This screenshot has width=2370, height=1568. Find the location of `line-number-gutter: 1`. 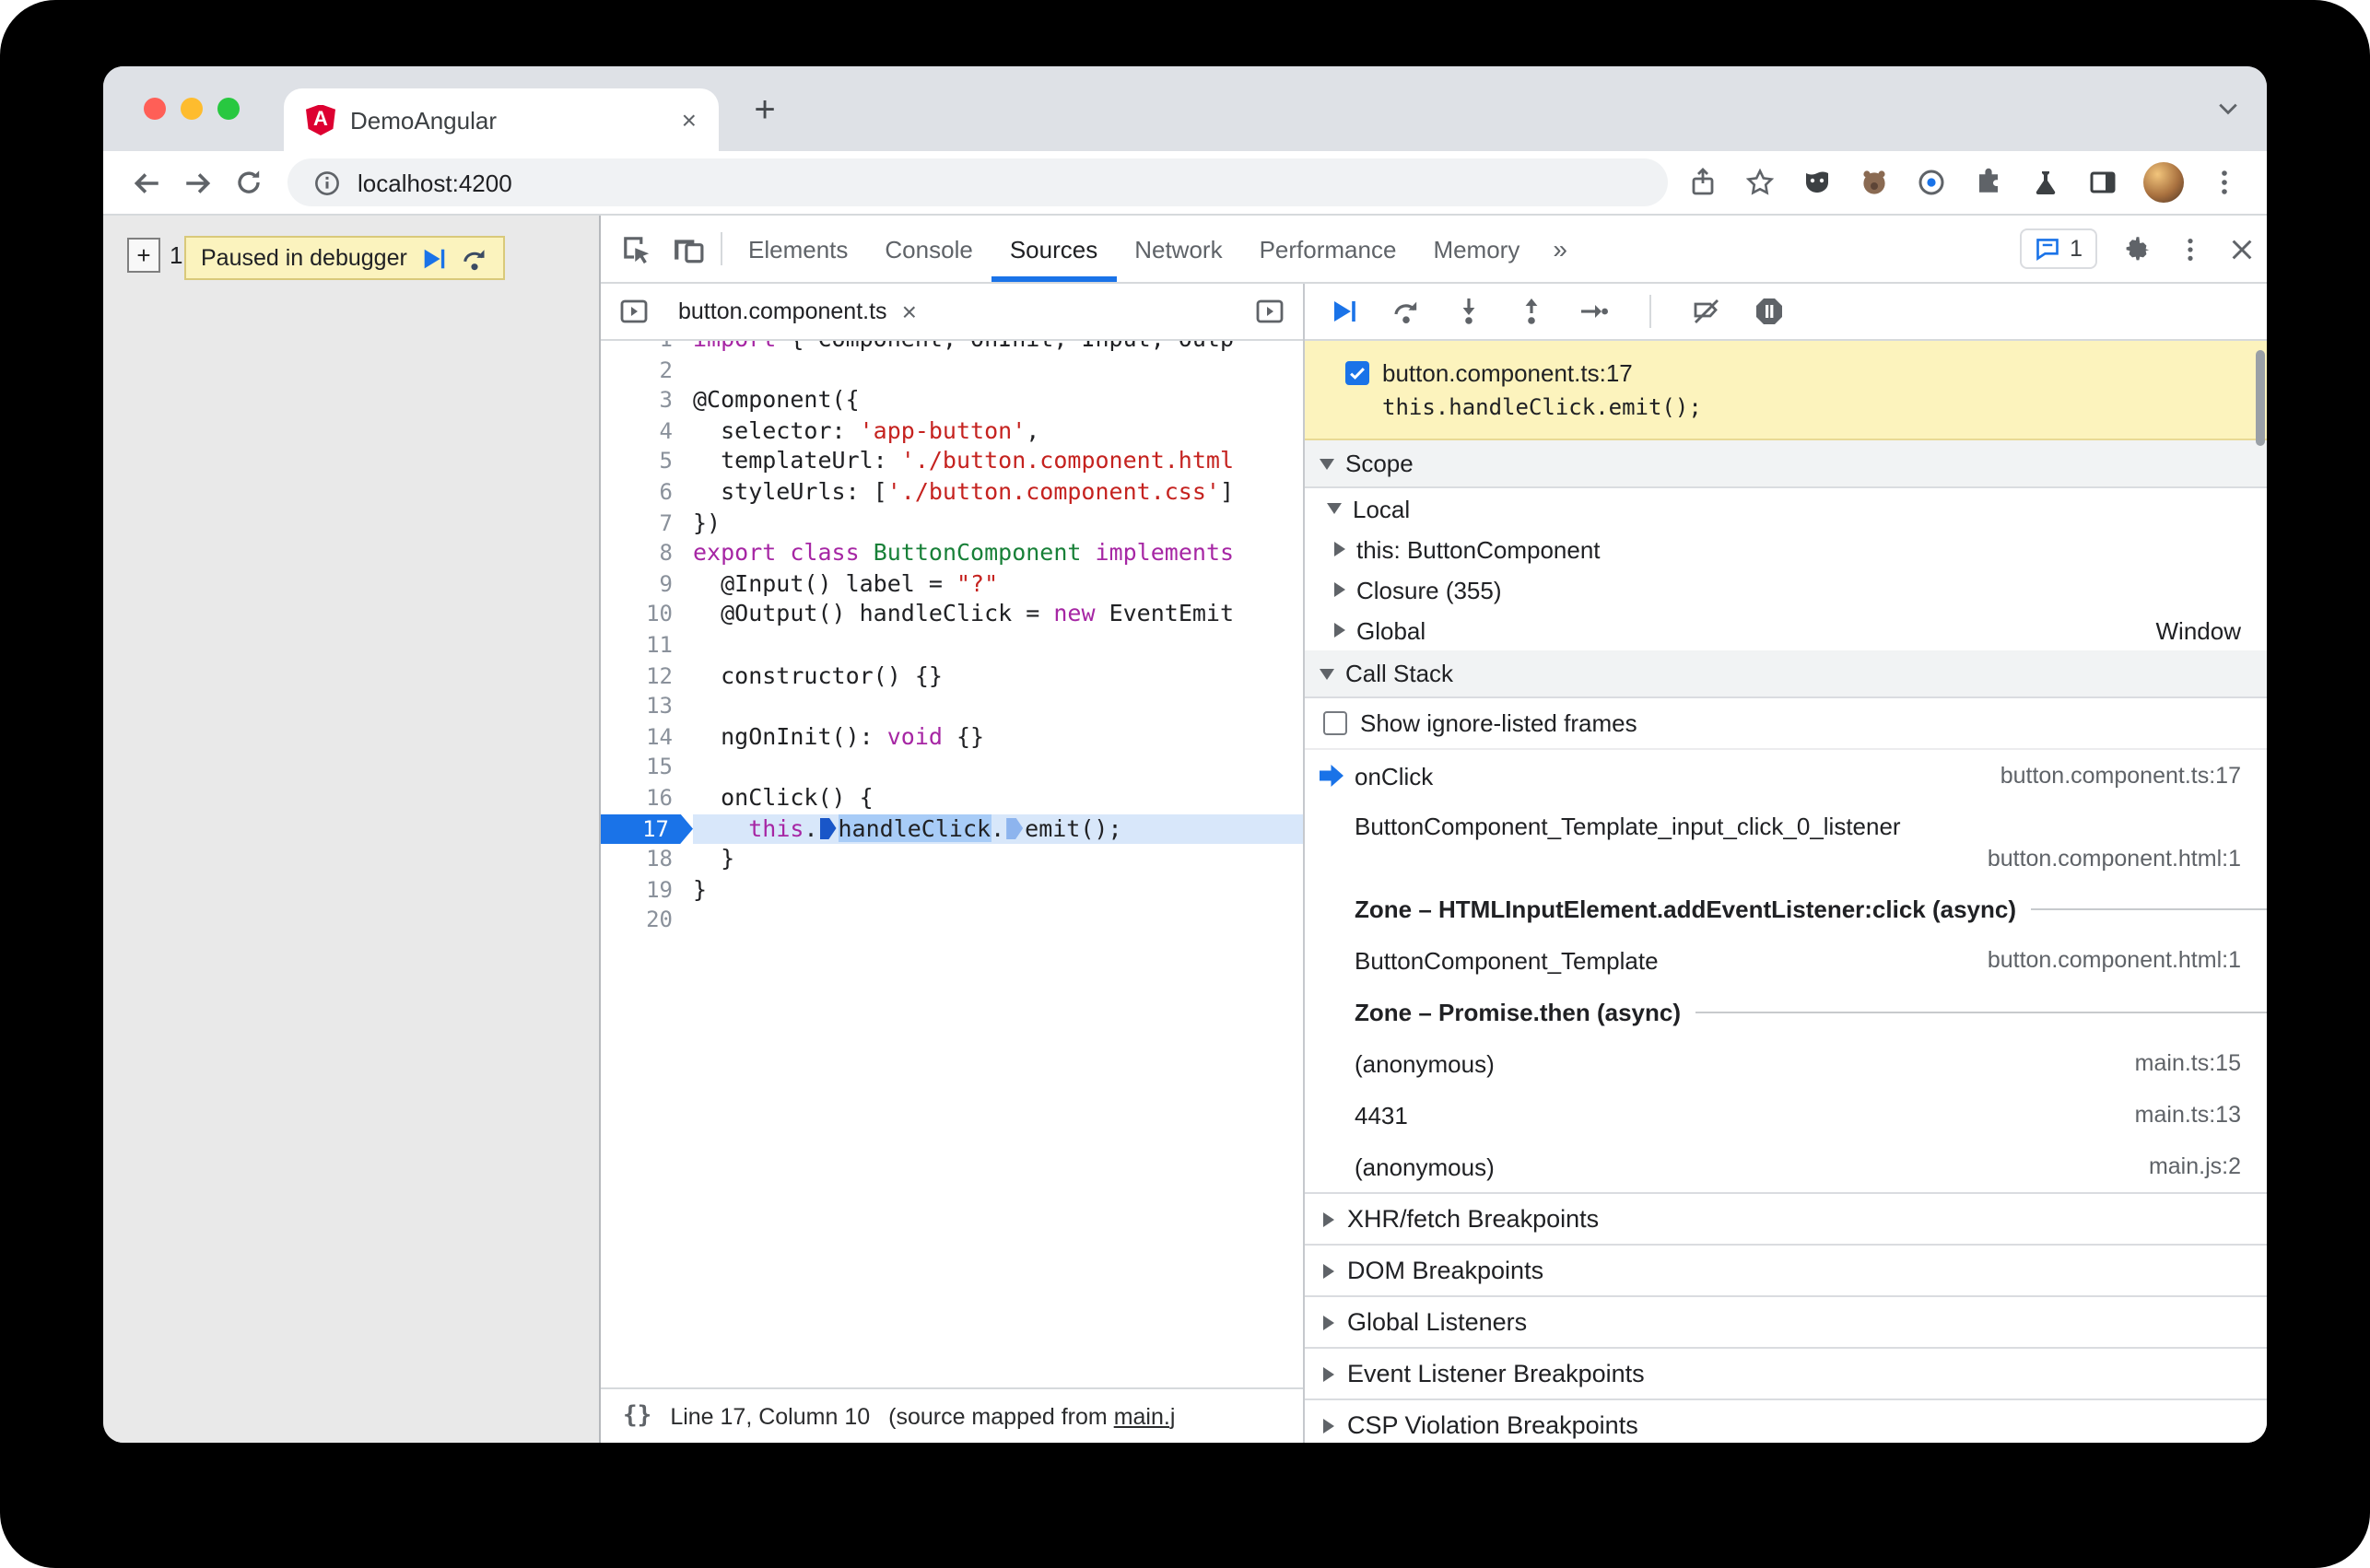

line-number-gutter: 1 is located at coordinates (647, 348).